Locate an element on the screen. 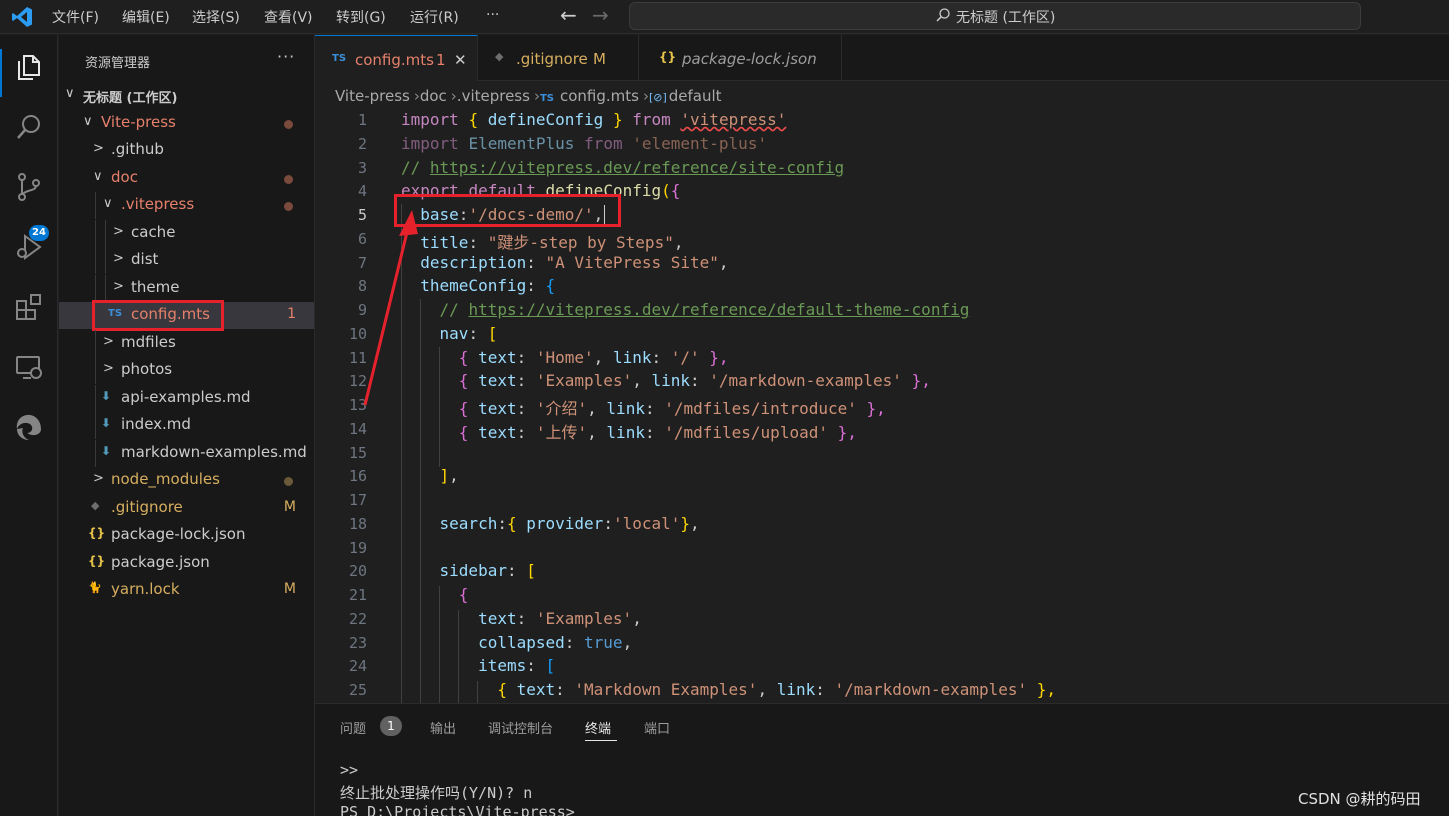 This screenshot has width=1449, height=816. tree-row-package-json: {} package.json is located at coordinates (186, 563).